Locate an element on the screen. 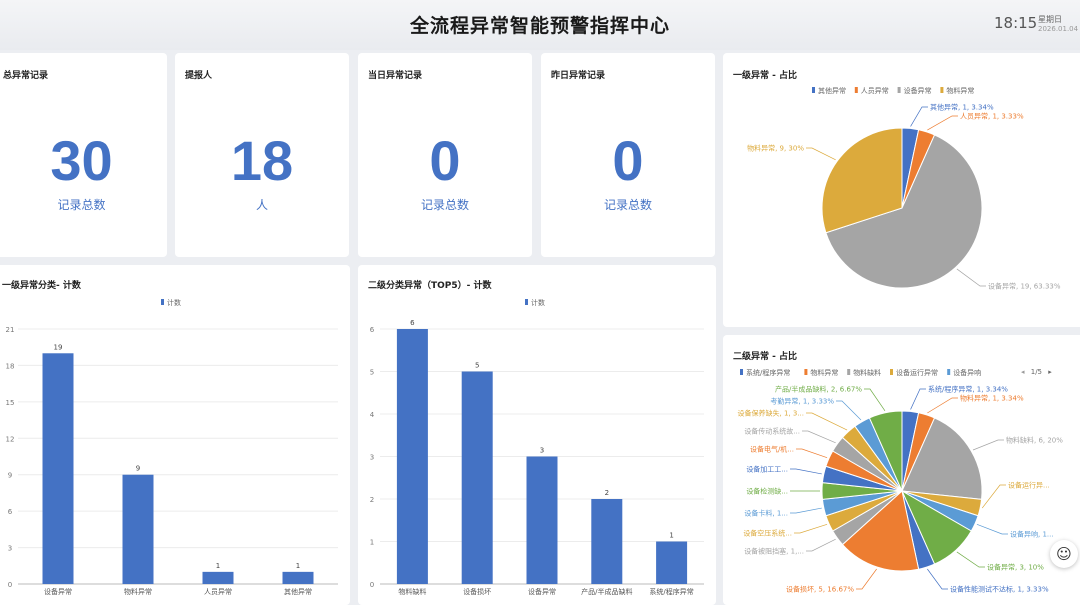 This screenshot has width=1080, height=605. pager-prev-arrow-icon: ◂ is located at coordinates (1023, 372).